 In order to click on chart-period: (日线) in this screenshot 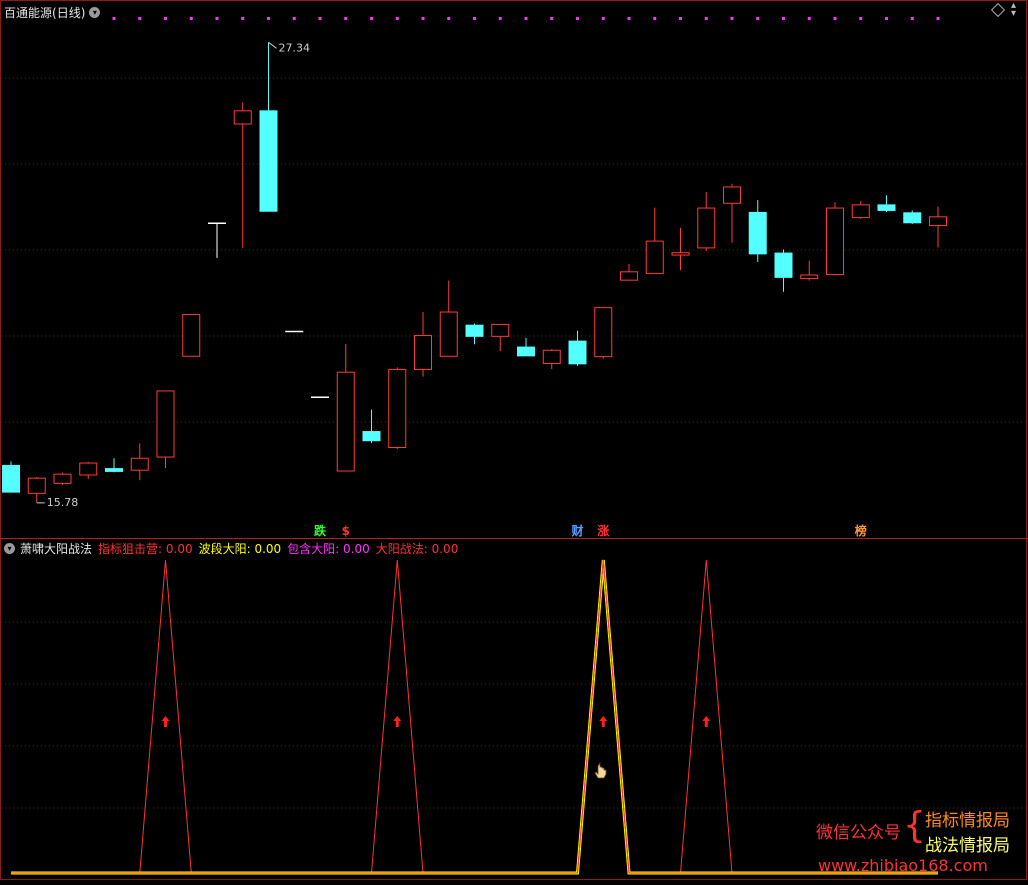, I will do `click(69, 12)`.